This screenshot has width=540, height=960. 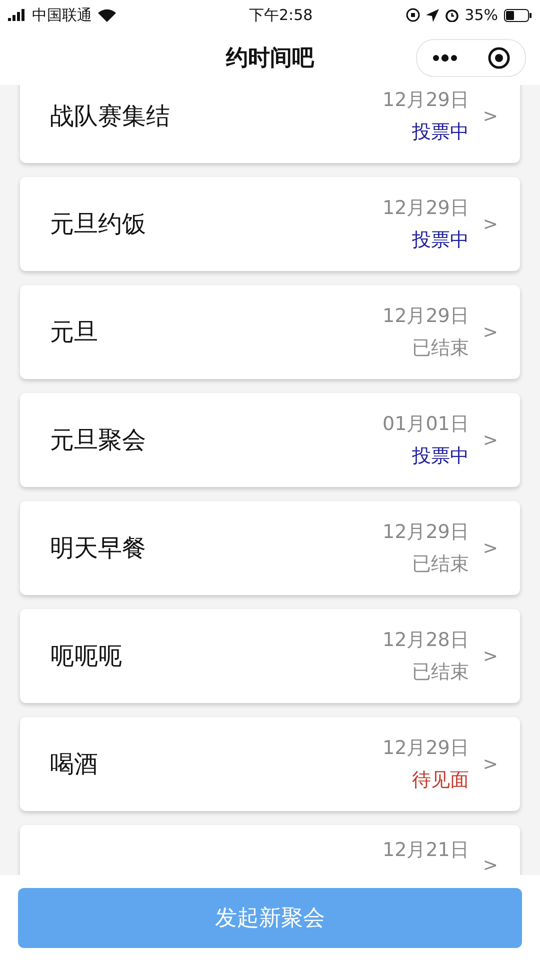 I want to click on lock-rotation-icon, so click(x=413, y=15).